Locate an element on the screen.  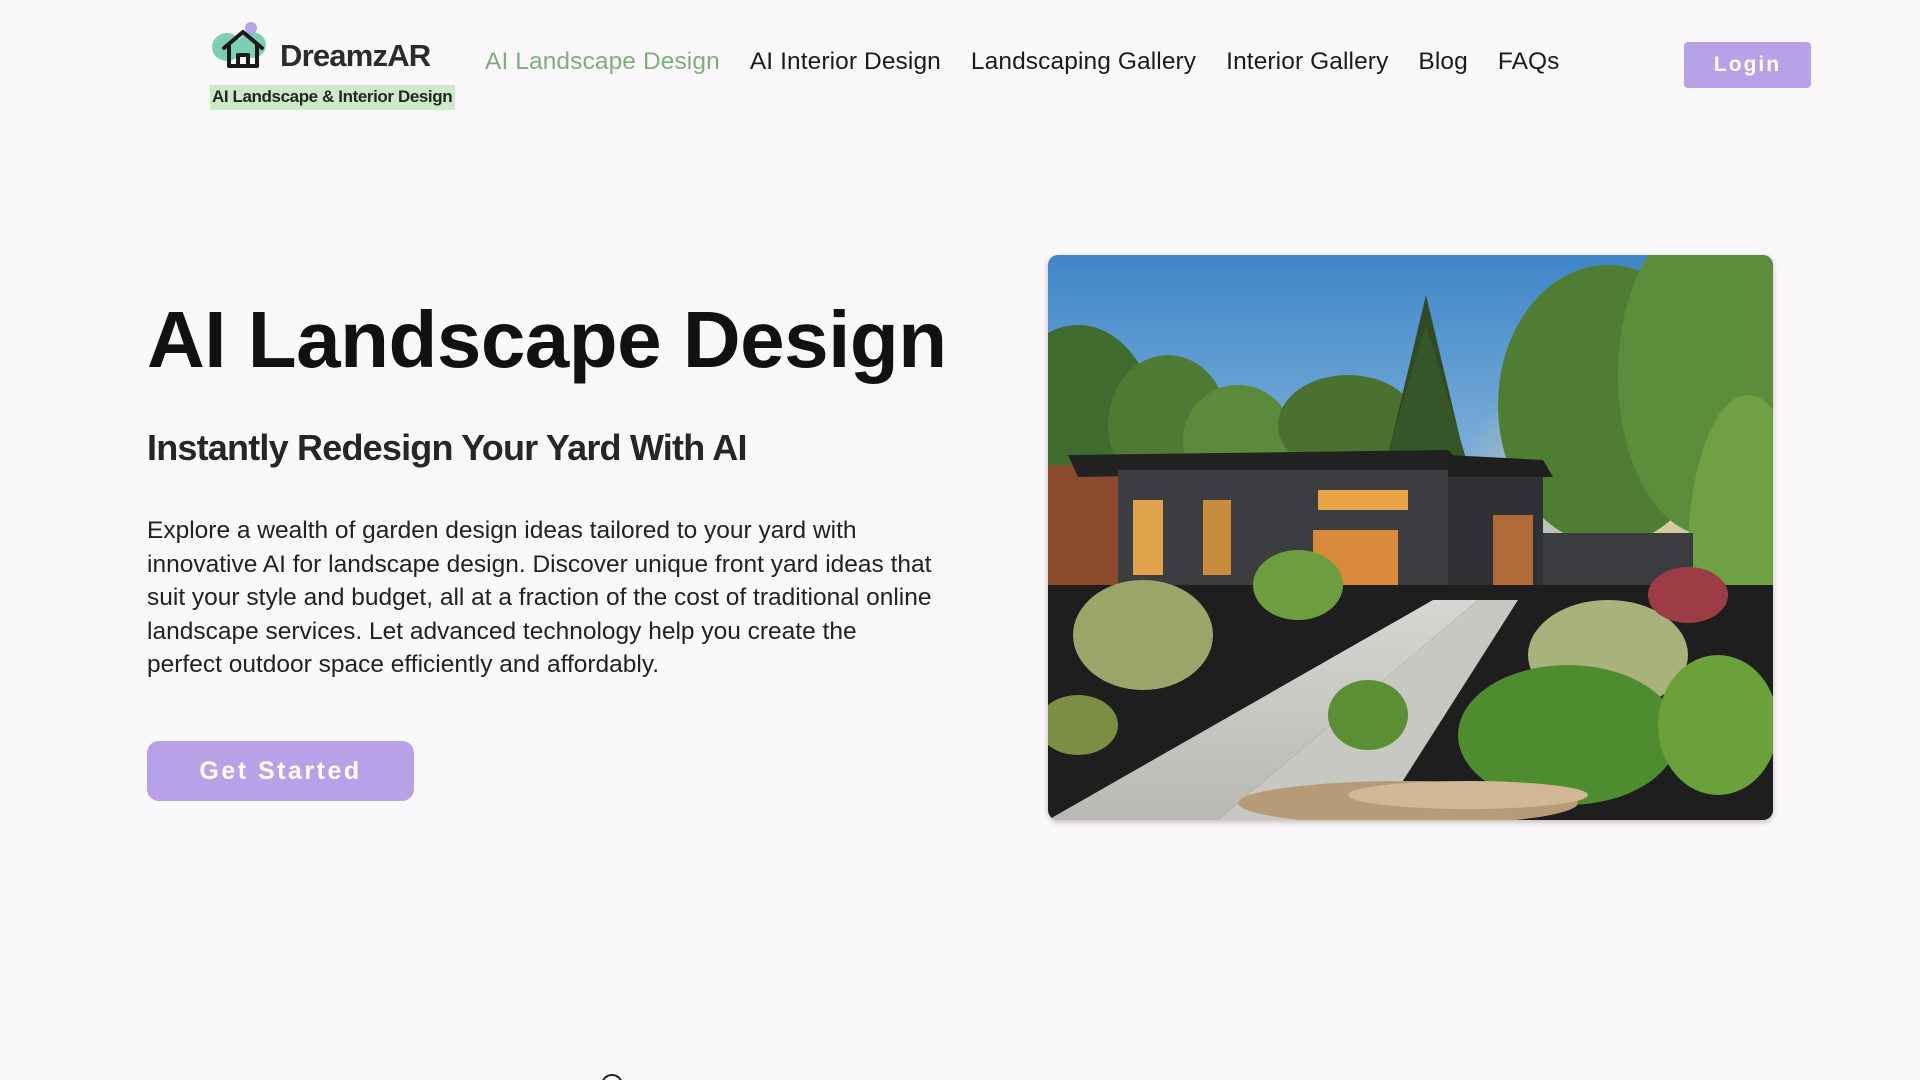
logo: DreamzAR AI Landscape & Interior Design is located at coordinates (345, 66).